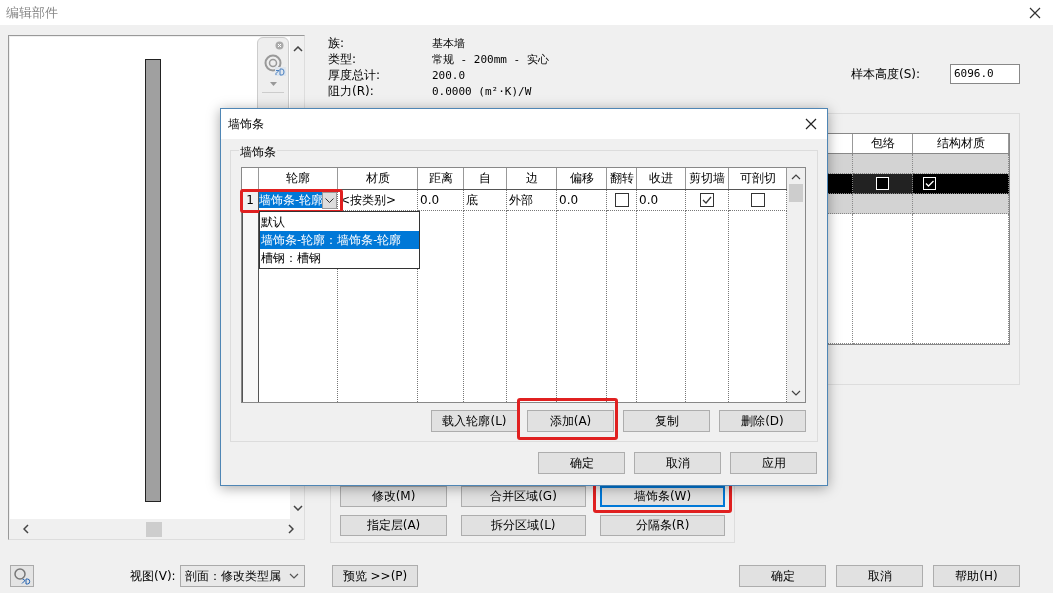 Image resolution: width=1053 pixels, height=593 pixels. I want to click on column-header: 翻转, so click(622, 178).